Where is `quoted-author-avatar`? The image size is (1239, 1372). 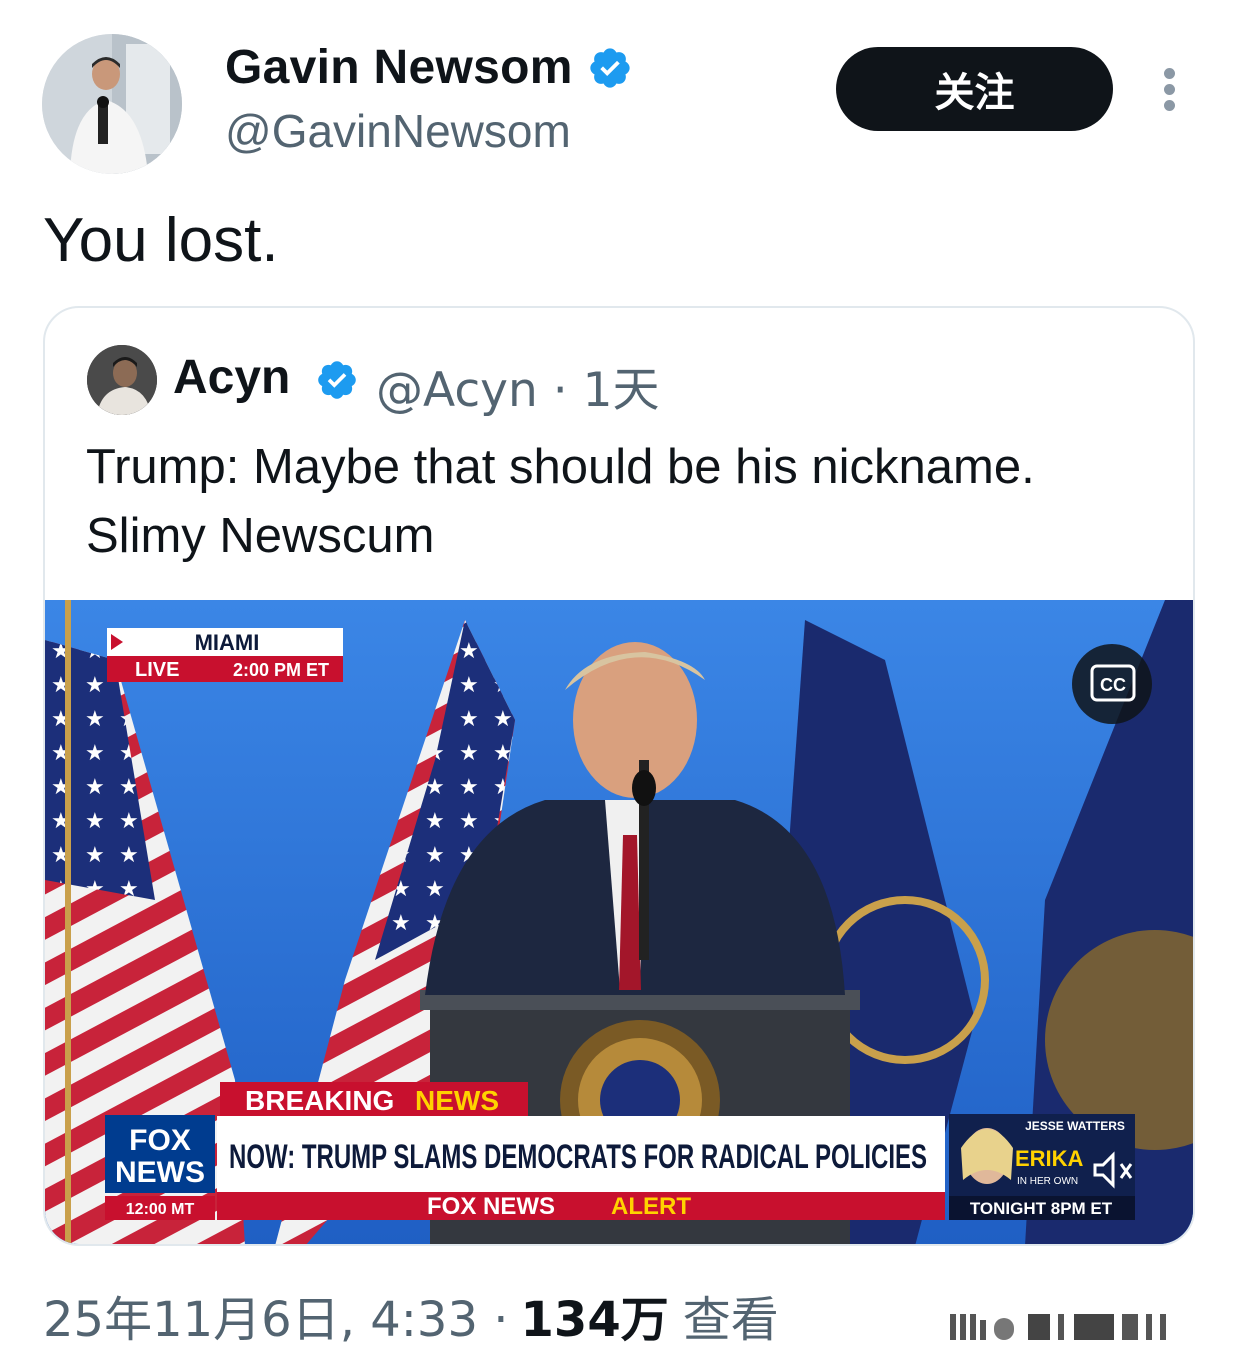
quoted-author-avatar is located at coordinates (122, 380).